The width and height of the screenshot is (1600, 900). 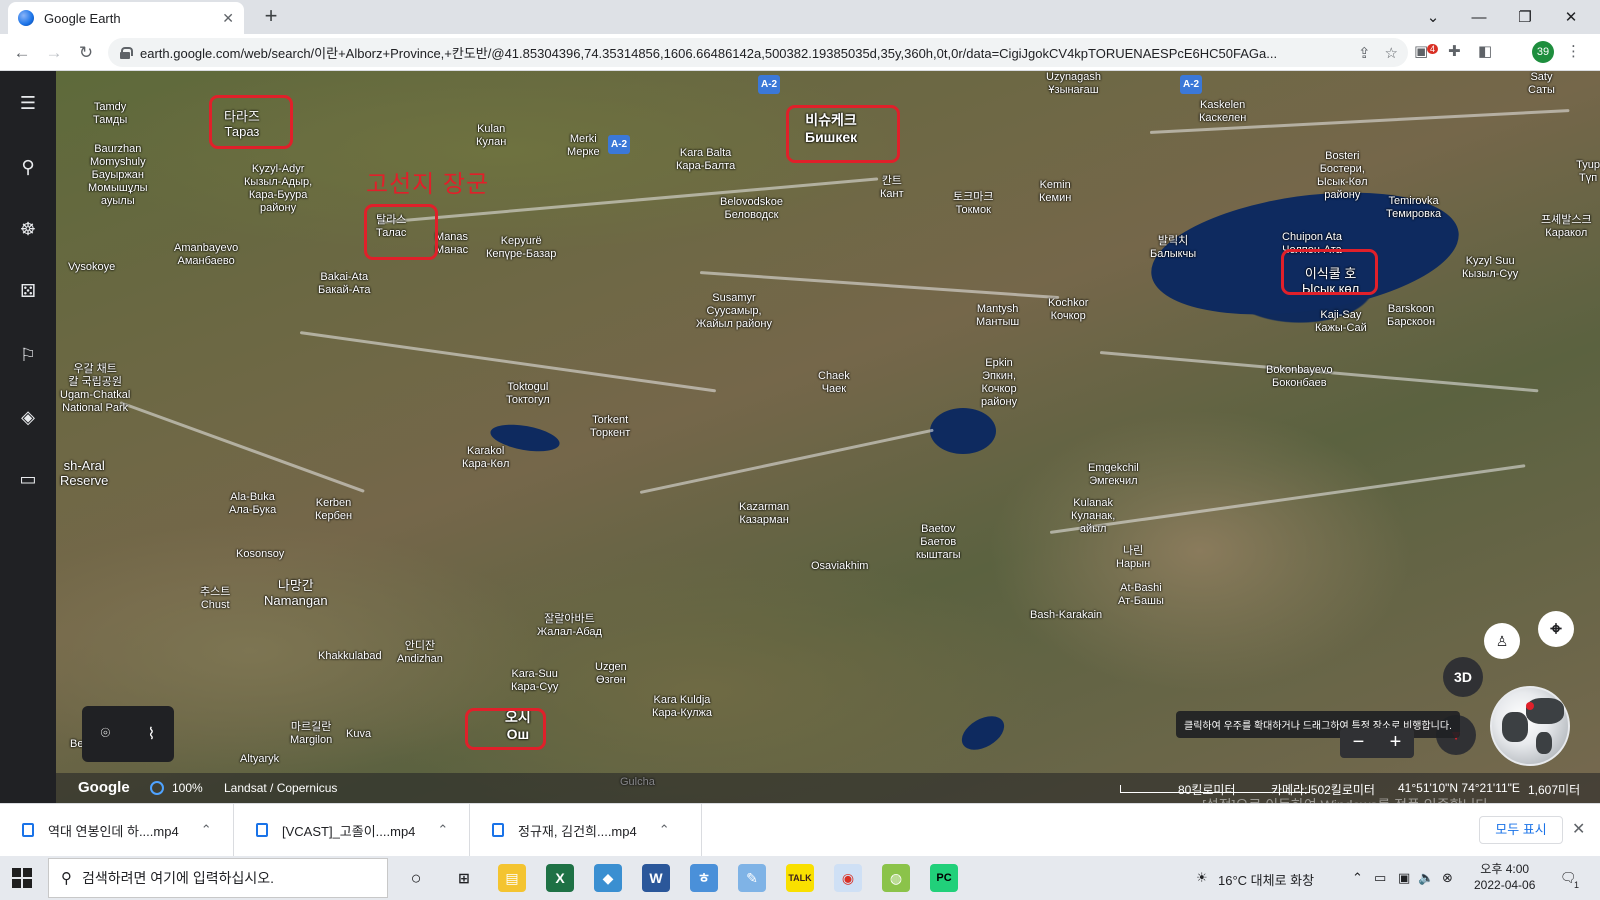 I want to click on place-label: Kazarman Казарман, so click(x=764, y=514).